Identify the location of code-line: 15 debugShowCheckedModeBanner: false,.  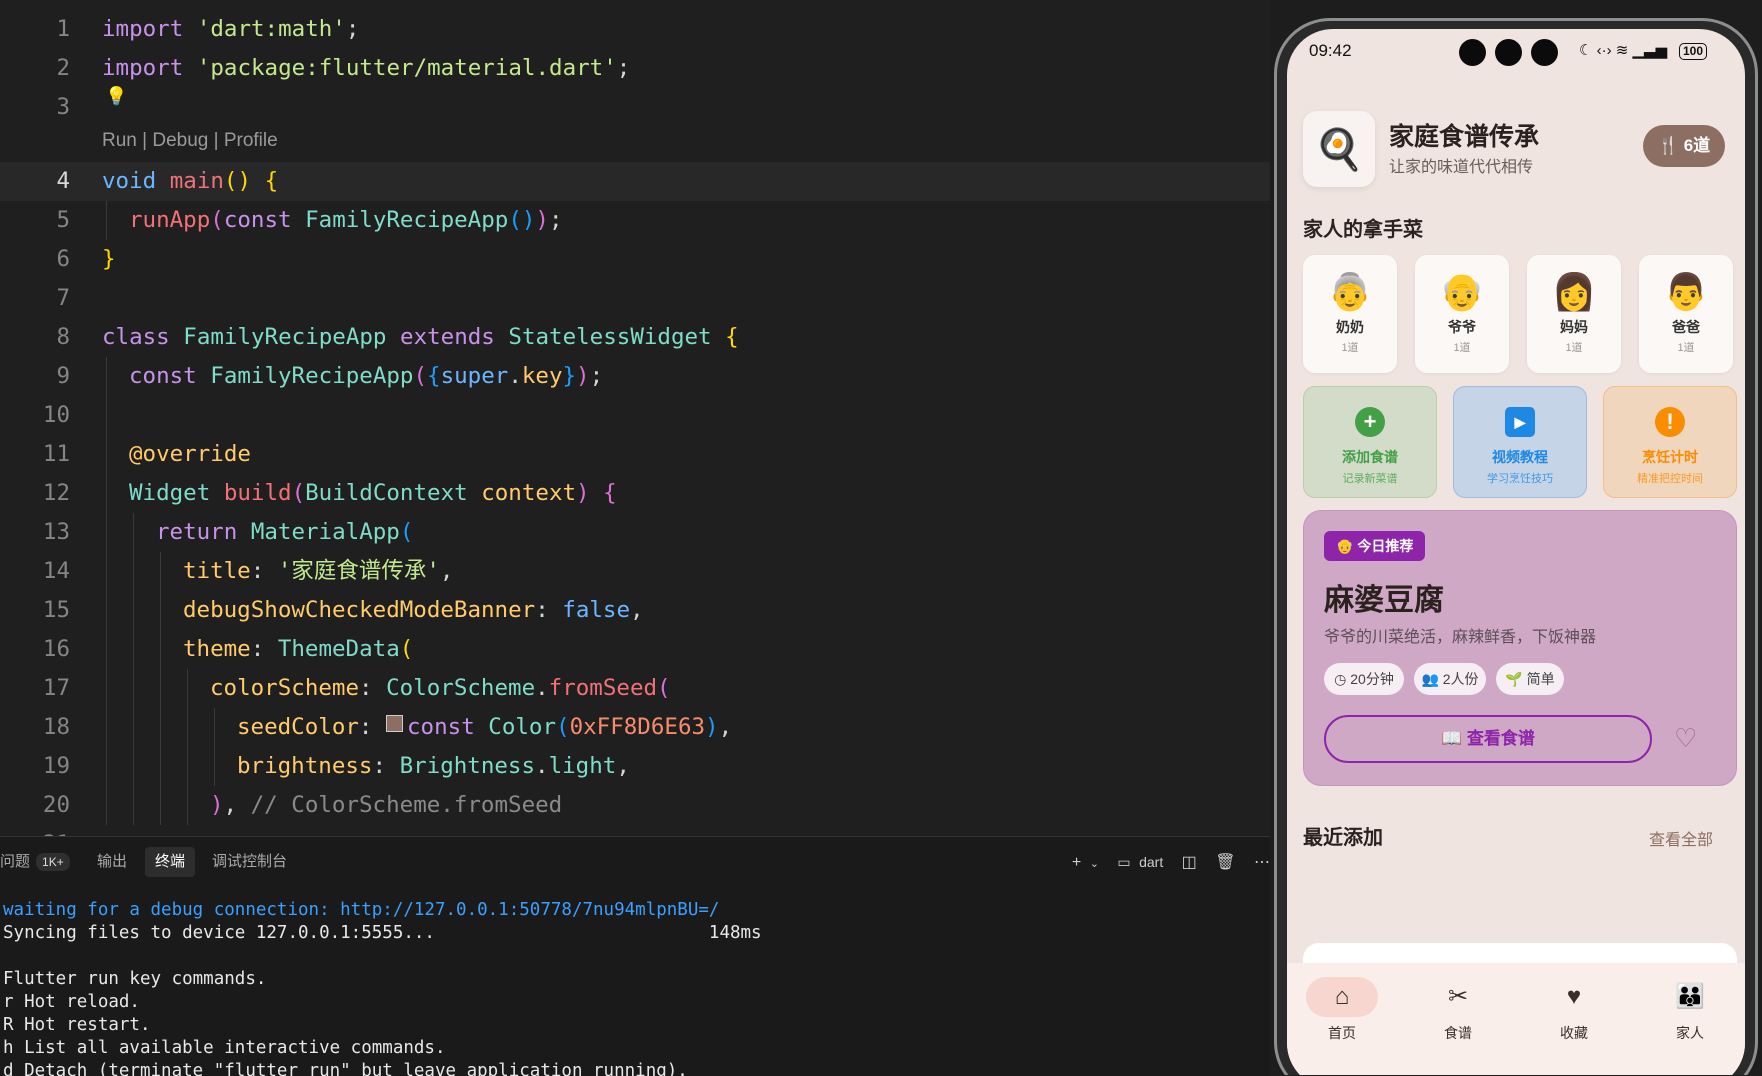
(635, 610).